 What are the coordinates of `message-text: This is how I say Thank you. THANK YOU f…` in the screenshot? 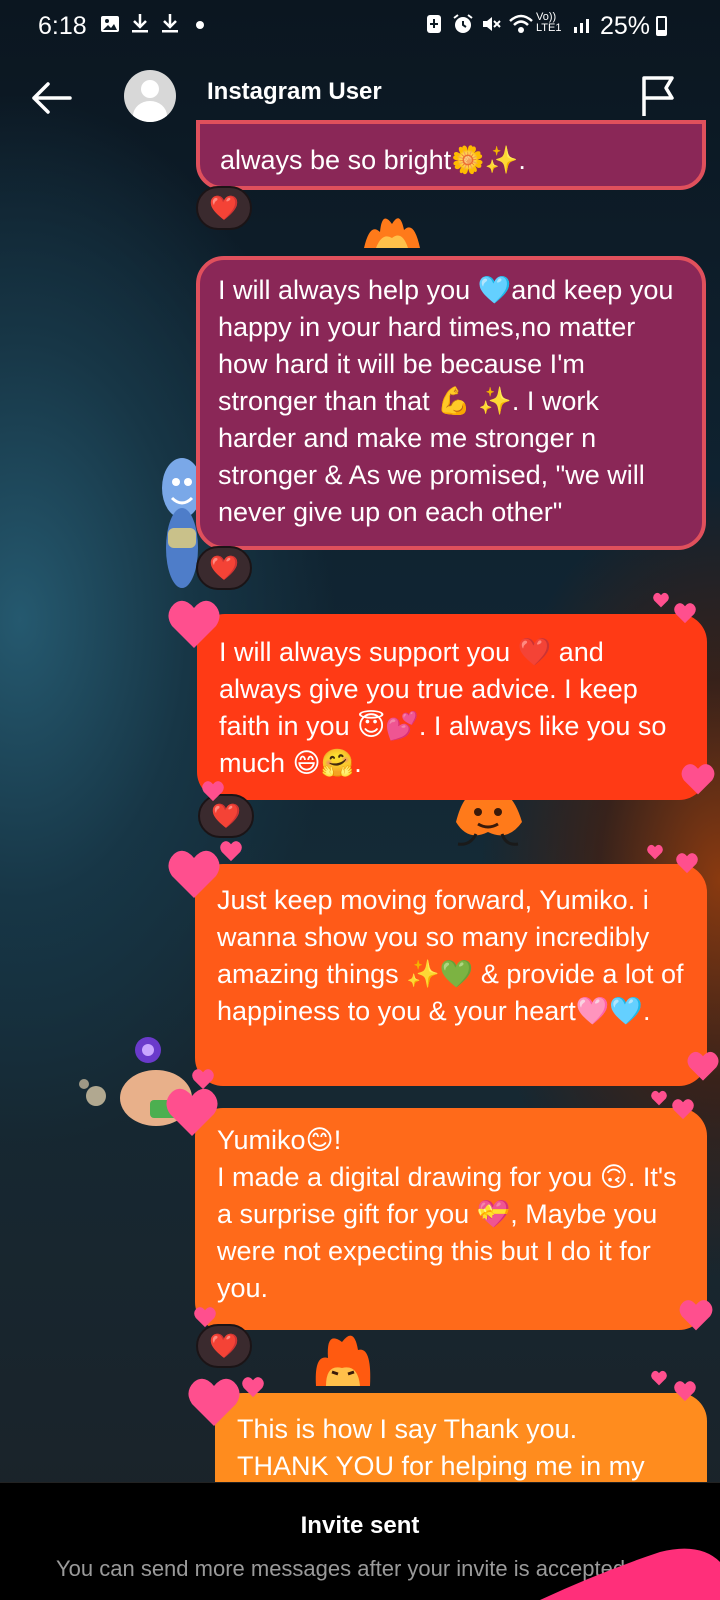 It's located at (441, 1447).